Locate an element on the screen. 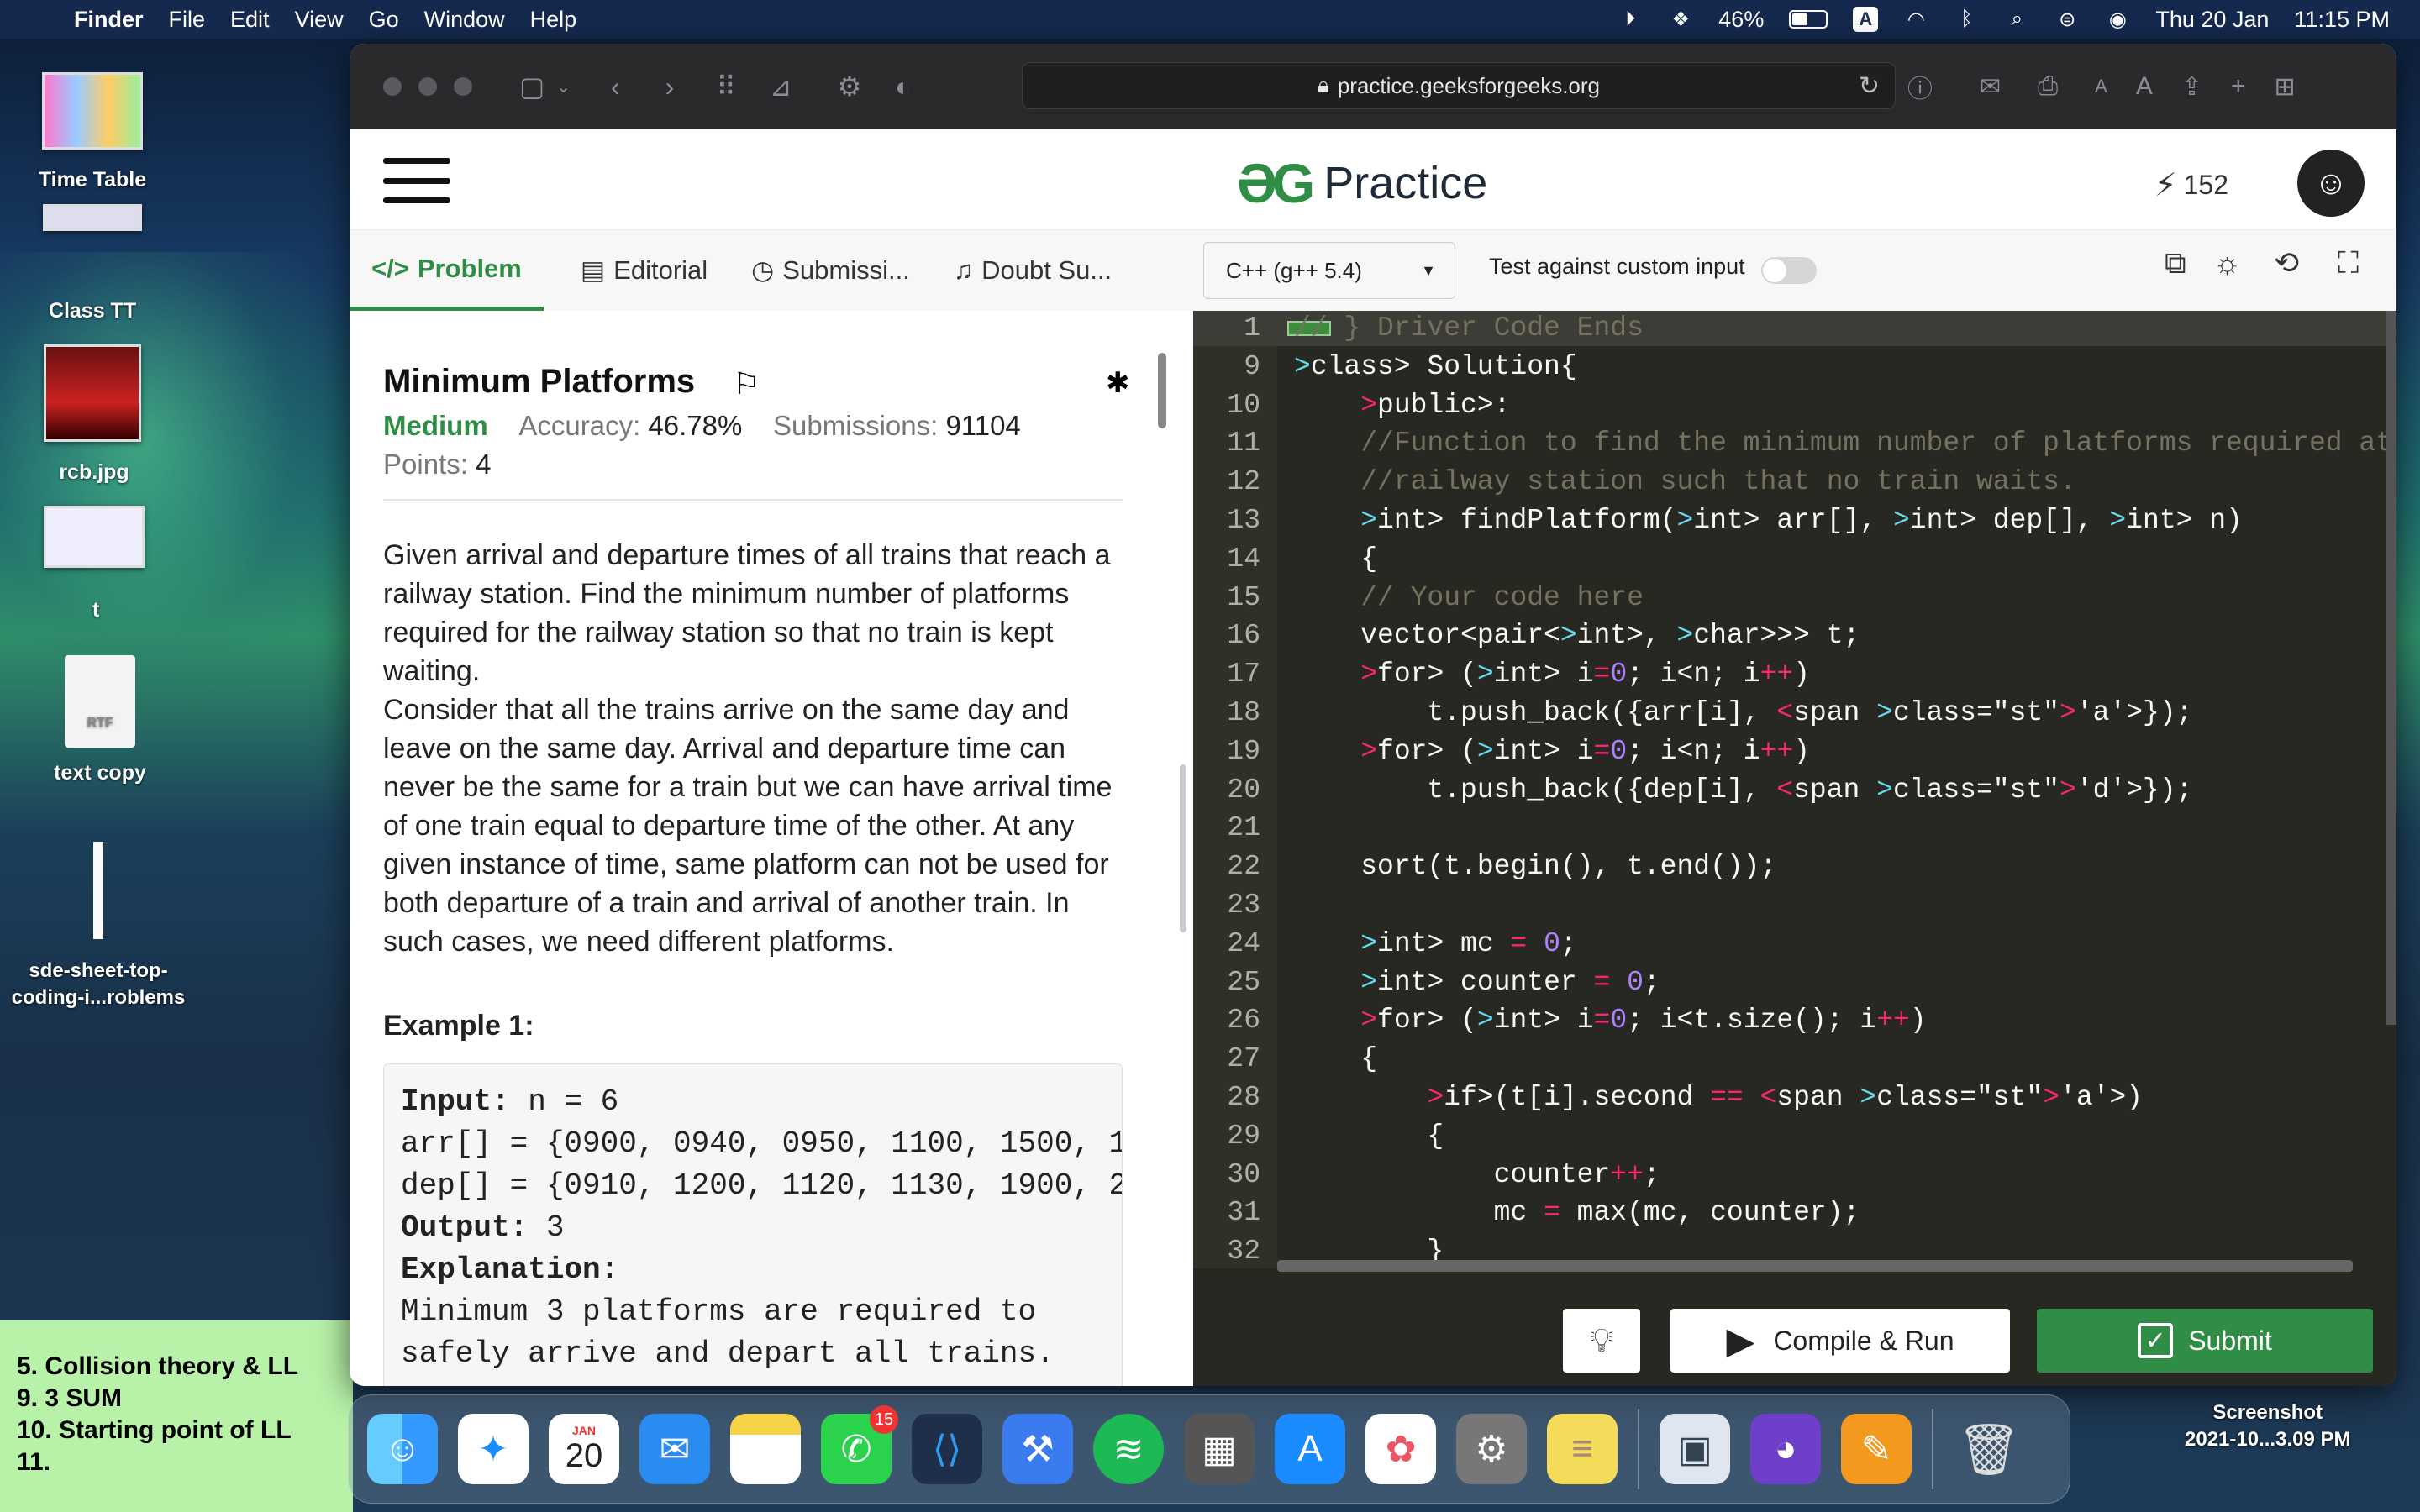 This screenshot has height=1512, width=2420. tab-overview-icon: ⊞ is located at coordinates (2285, 87).